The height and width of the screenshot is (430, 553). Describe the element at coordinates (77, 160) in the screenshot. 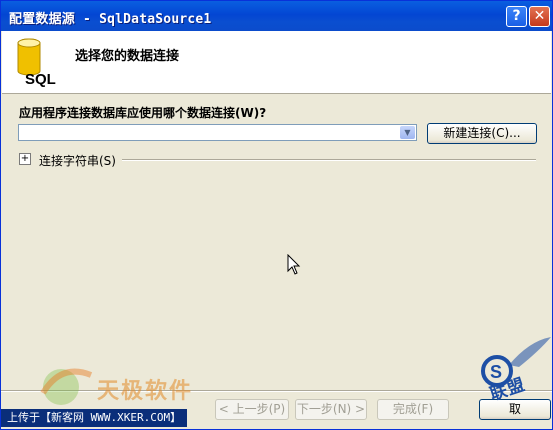

I see `connection-string-label: 连接字符串(S)` at that location.